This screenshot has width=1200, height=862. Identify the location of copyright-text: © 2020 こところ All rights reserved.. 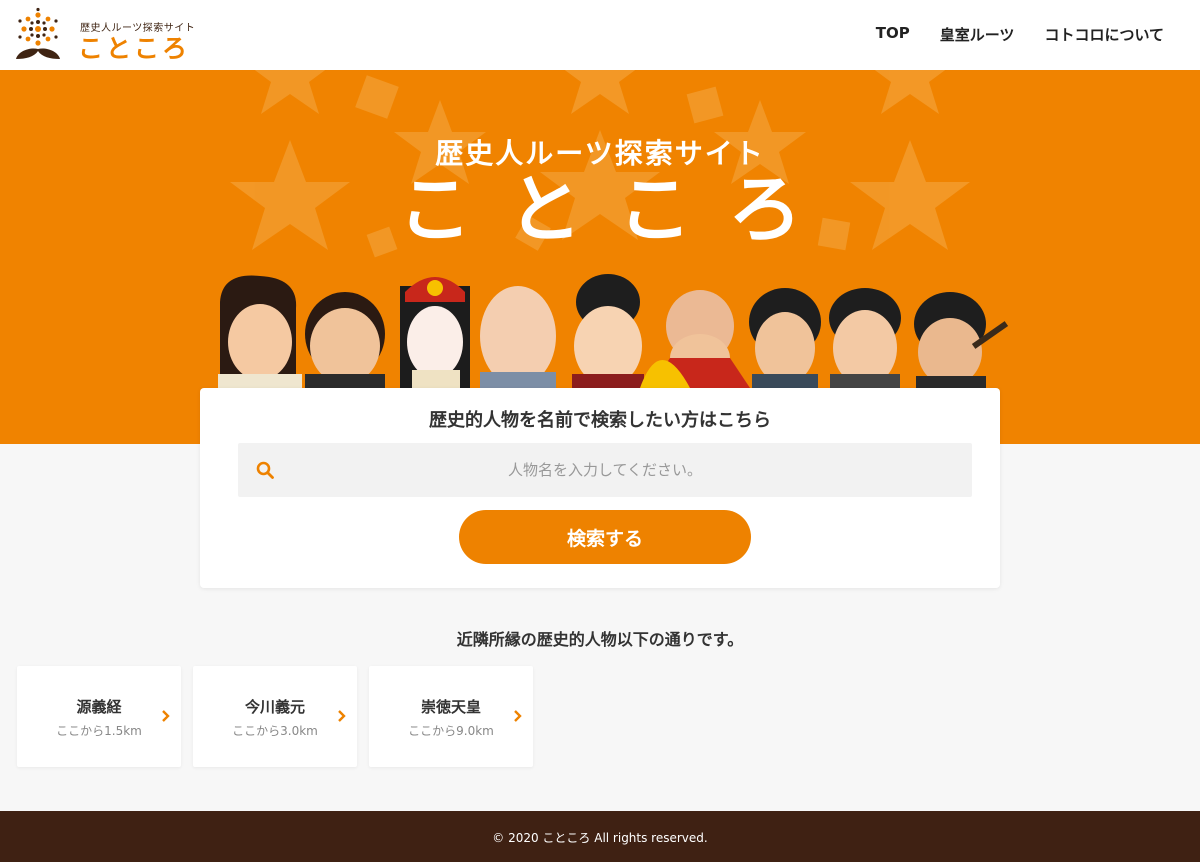
(600, 838).